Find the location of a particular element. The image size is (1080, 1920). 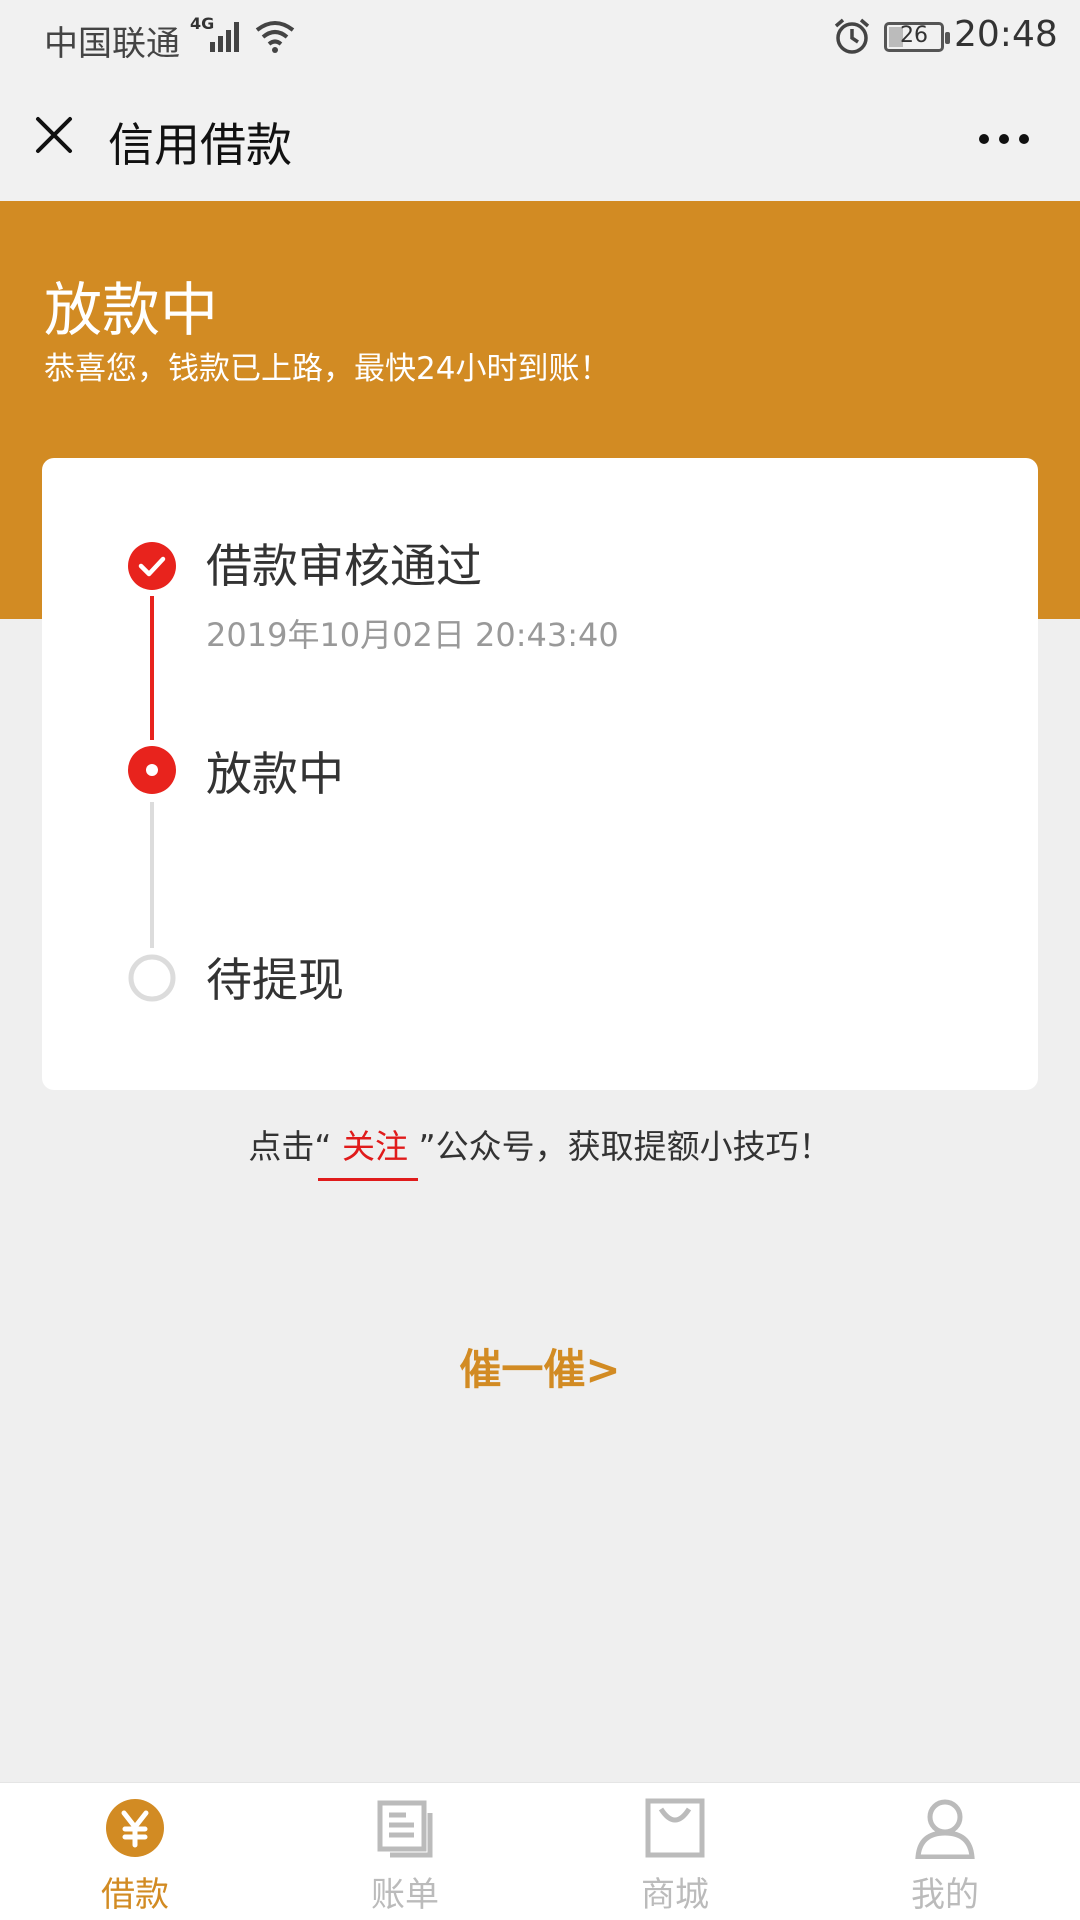

pending-step-icon is located at coordinates (152, 978).